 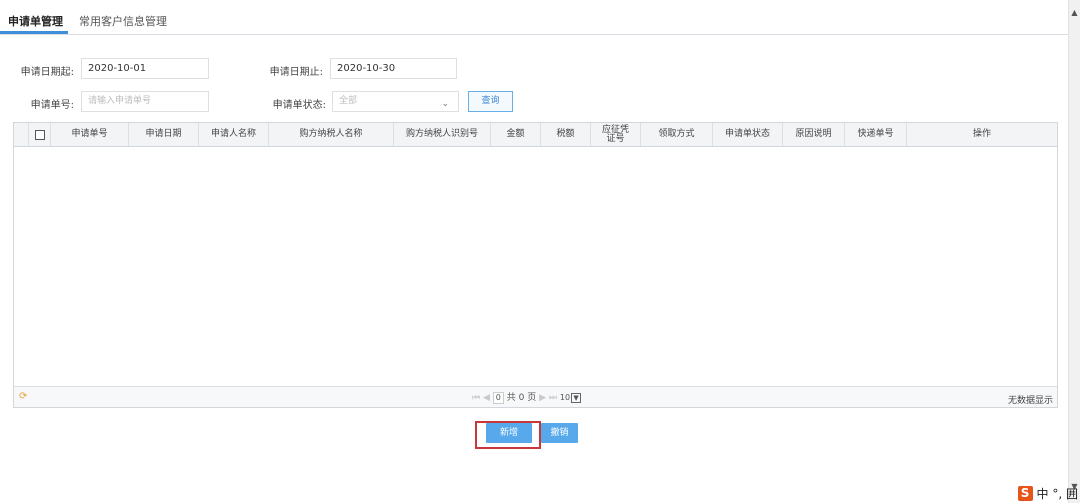 I want to click on column-header: 快递单号, so click(x=876, y=134).